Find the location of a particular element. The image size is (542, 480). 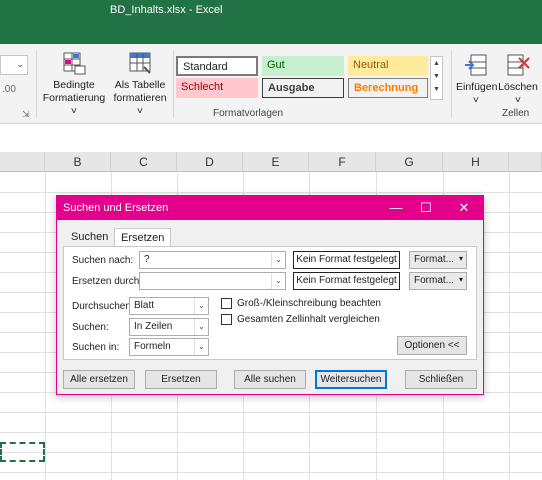

search-input-value: ? is located at coordinates (147, 259).